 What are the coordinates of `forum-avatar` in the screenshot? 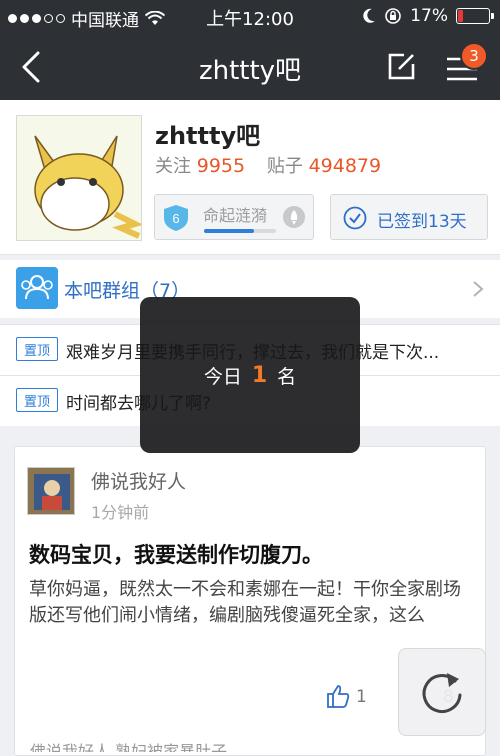 It's located at (79, 178).